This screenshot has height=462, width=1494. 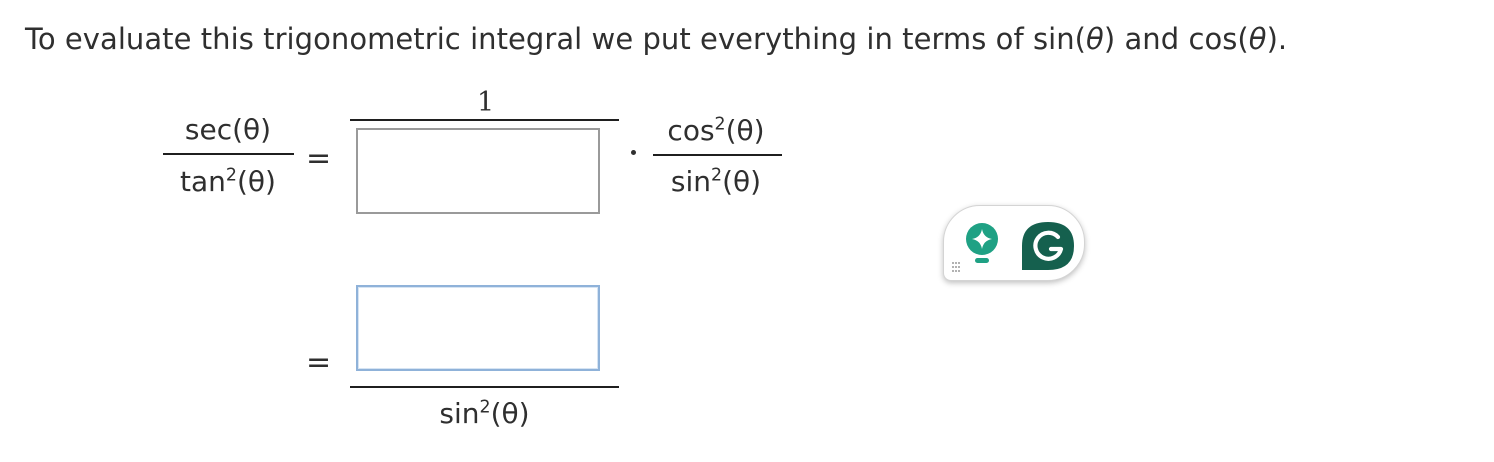 What do you see at coordinates (478, 171) in the screenshot?
I see `first-denominator-input` at bounding box center [478, 171].